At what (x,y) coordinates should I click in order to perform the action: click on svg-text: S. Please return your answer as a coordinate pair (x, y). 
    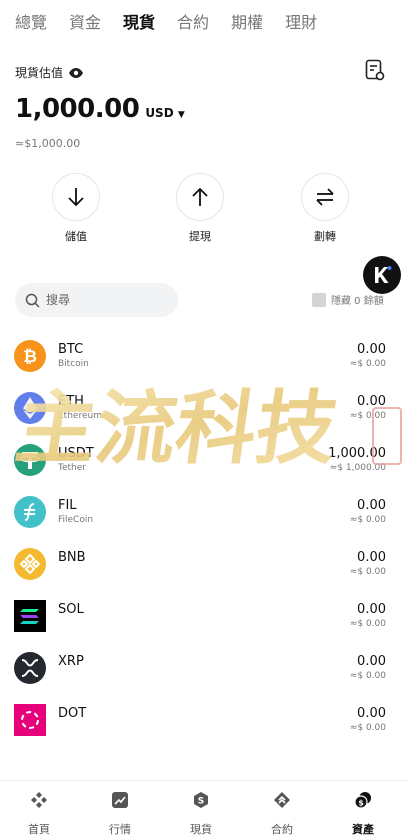
    Looking at the image, I should click on (201, 802).